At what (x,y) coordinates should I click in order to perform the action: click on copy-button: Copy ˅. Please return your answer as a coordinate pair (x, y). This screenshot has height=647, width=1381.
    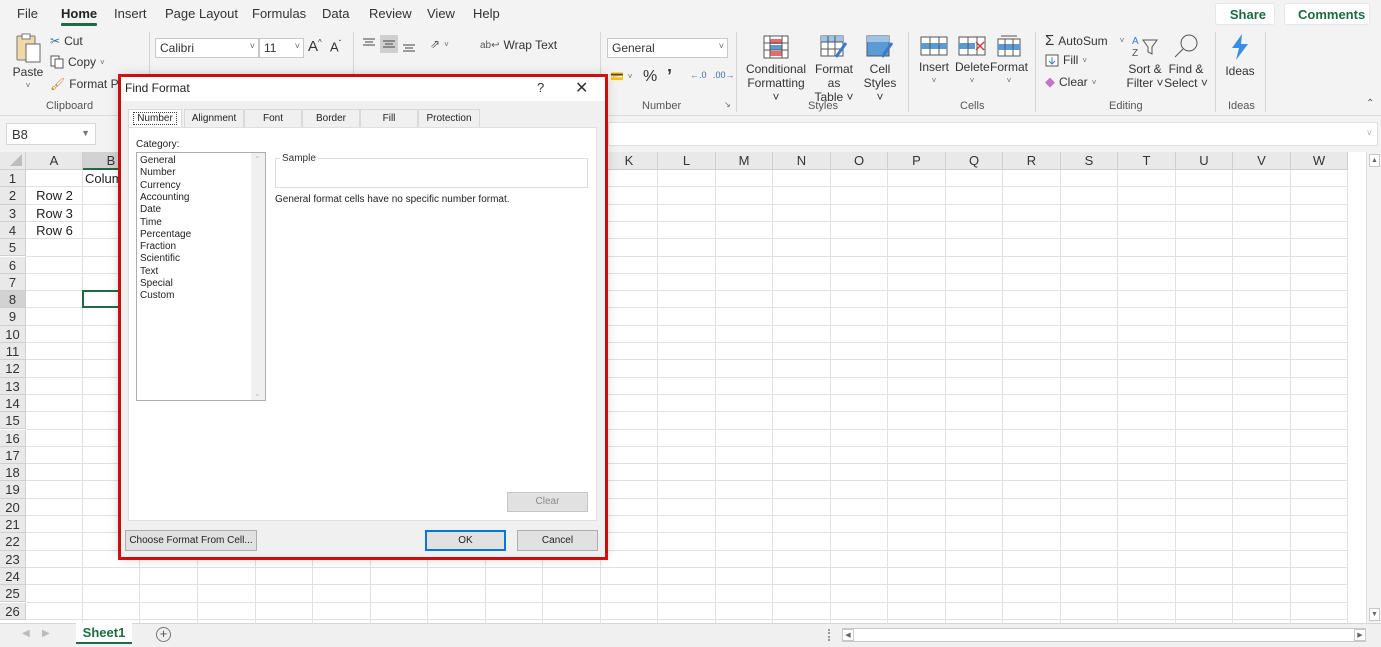
    Looking at the image, I should click on (77, 62).